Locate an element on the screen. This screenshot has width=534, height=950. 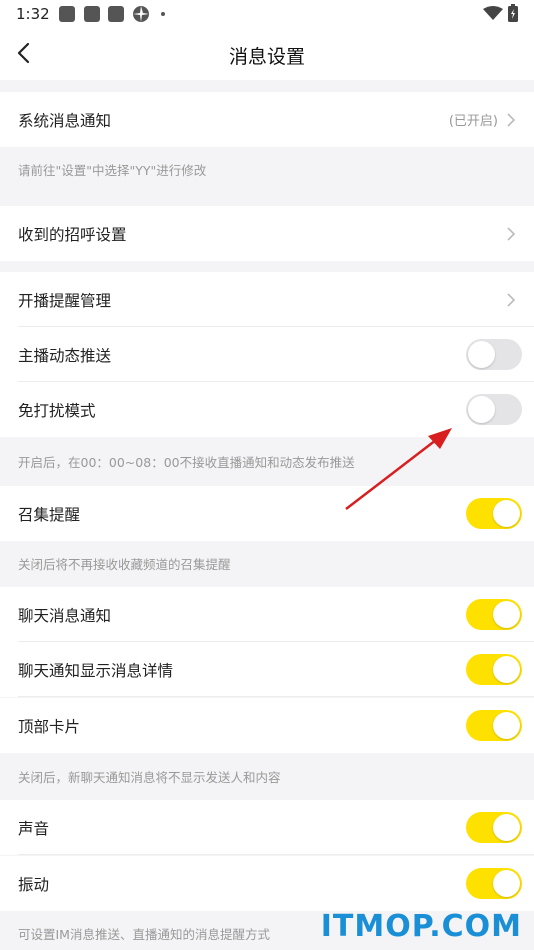
chat-notice-label: 聊天消息通知 is located at coordinates (65, 616).